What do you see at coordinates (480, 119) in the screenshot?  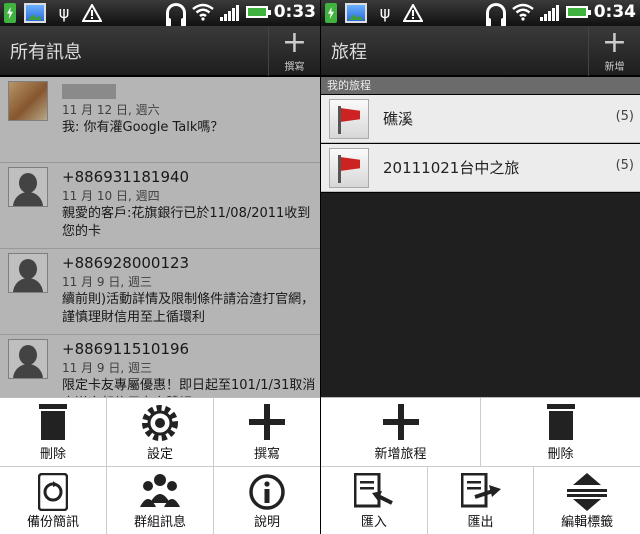 I see `trip-item: 礁溪 (5)` at bounding box center [480, 119].